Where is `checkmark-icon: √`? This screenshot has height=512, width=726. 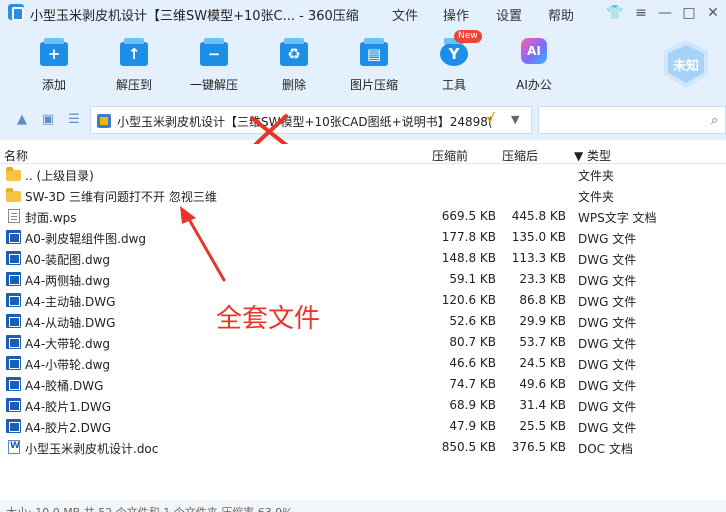 checkmark-icon: √ is located at coordinates (490, 119).